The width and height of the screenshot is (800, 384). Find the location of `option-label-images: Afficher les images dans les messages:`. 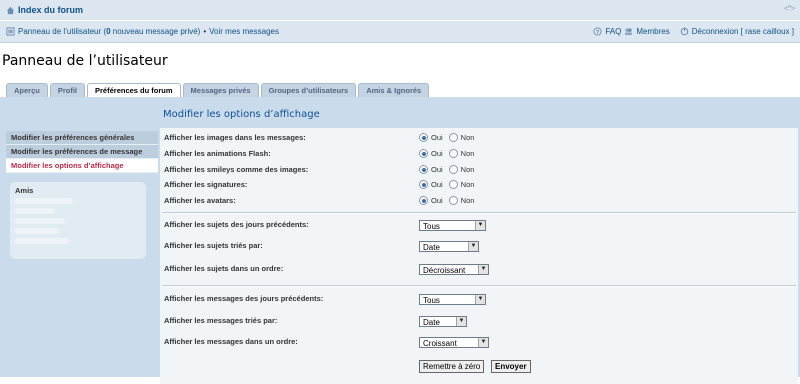

option-label-images: Afficher les images dans les messages: is located at coordinates (235, 137).